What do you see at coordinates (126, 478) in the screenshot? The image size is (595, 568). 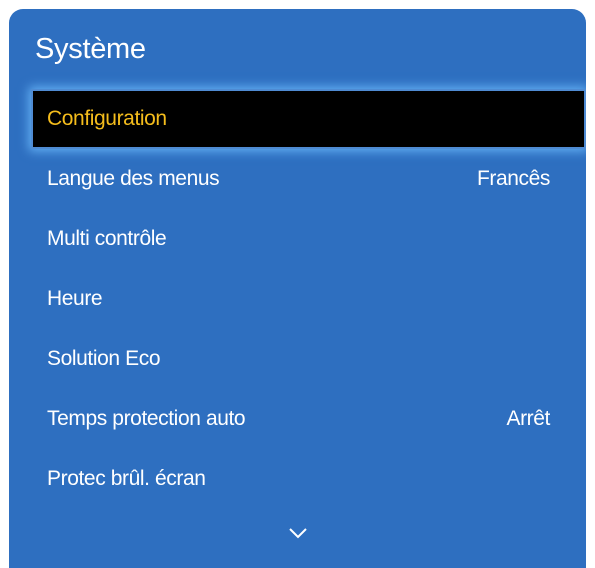 I see `menu-item-label: Protec brûl. écran` at bounding box center [126, 478].